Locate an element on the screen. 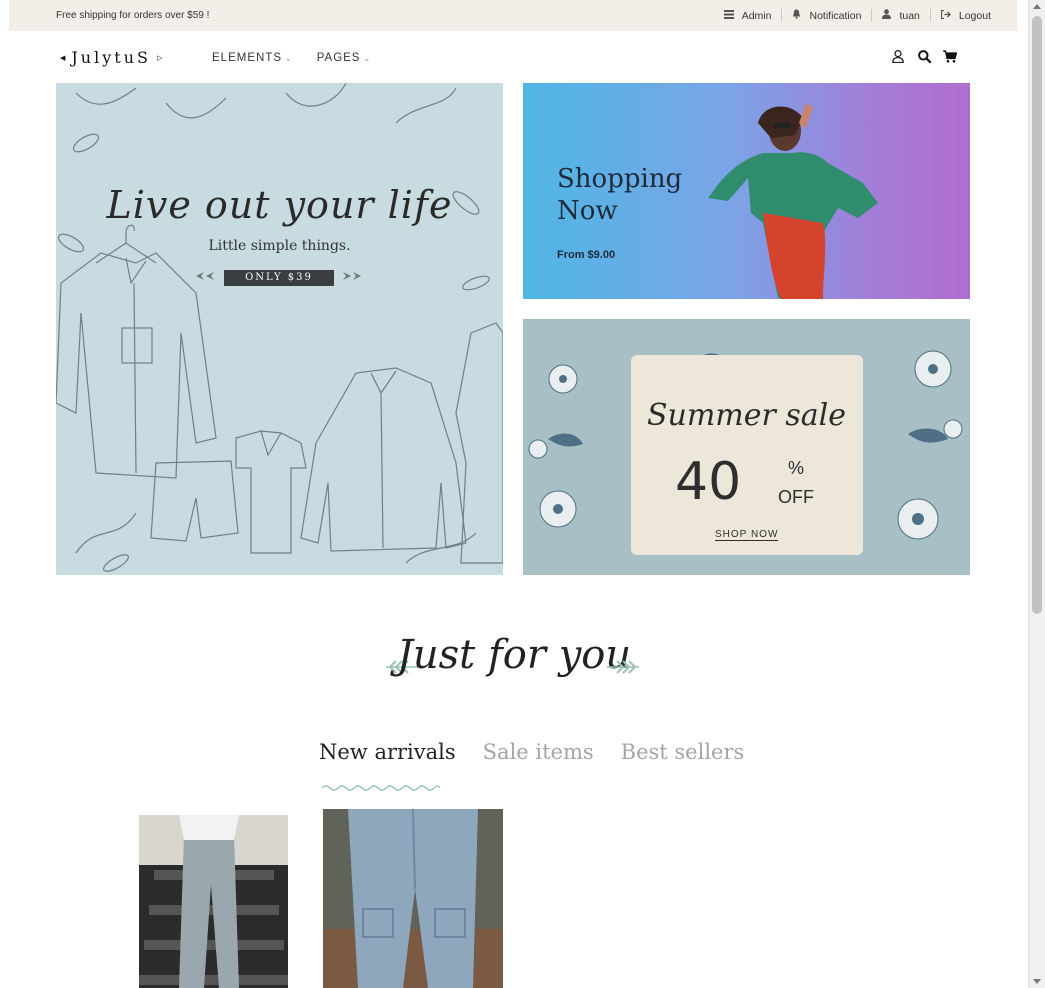 The image size is (1045, 988). site-logo: ◀ JulytuS ▷ is located at coordinates (111, 57).